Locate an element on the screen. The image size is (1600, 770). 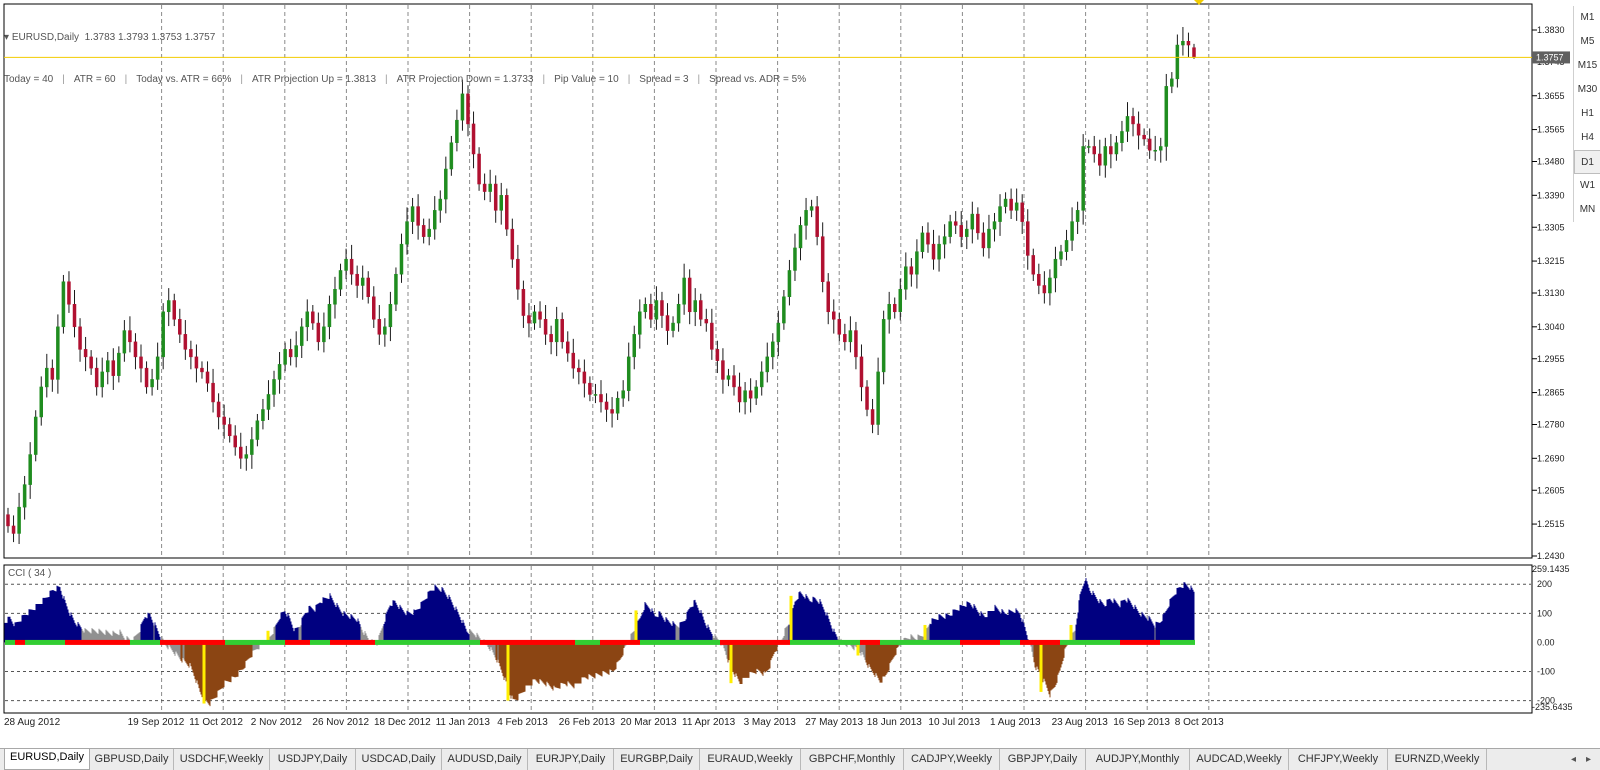
collapse-triangle-icon: ▾ is located at coordinates (8, 37).